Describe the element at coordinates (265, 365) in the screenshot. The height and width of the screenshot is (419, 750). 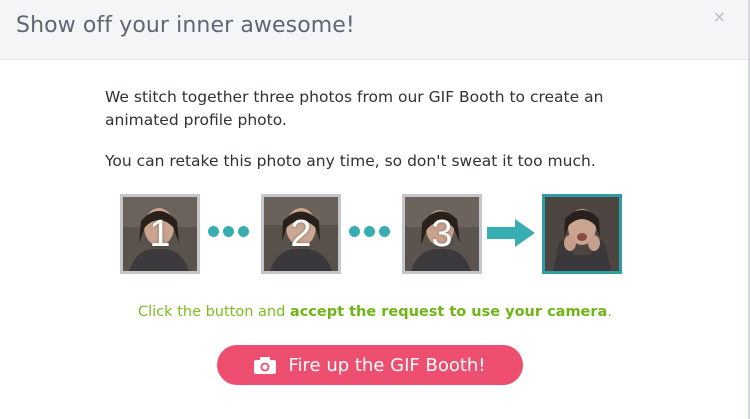
I see `camera-icon` at that location.